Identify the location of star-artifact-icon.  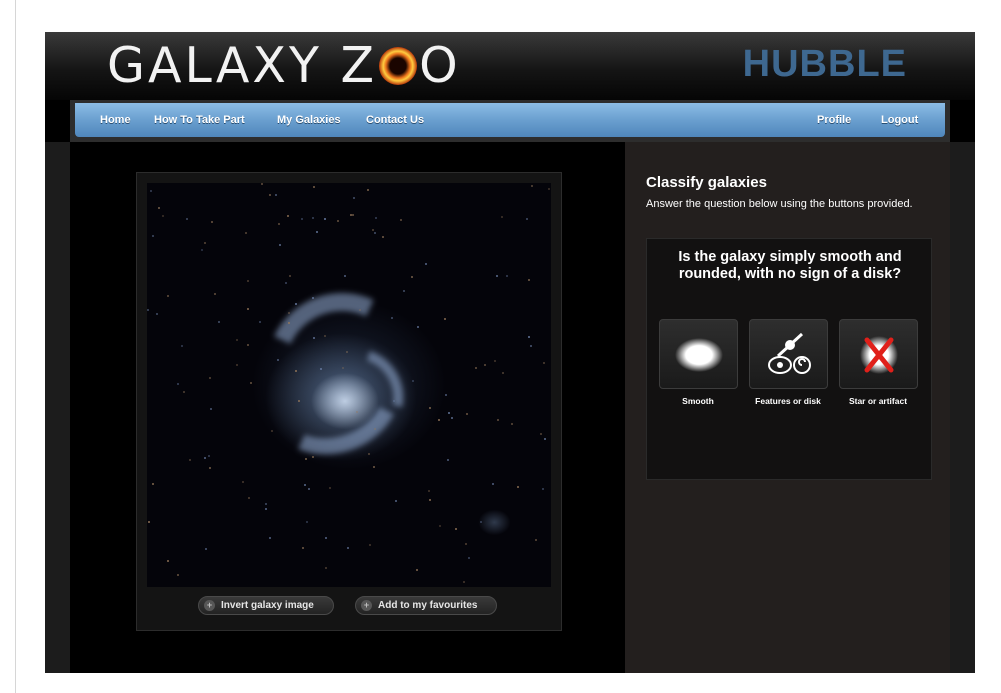
(879, 355).